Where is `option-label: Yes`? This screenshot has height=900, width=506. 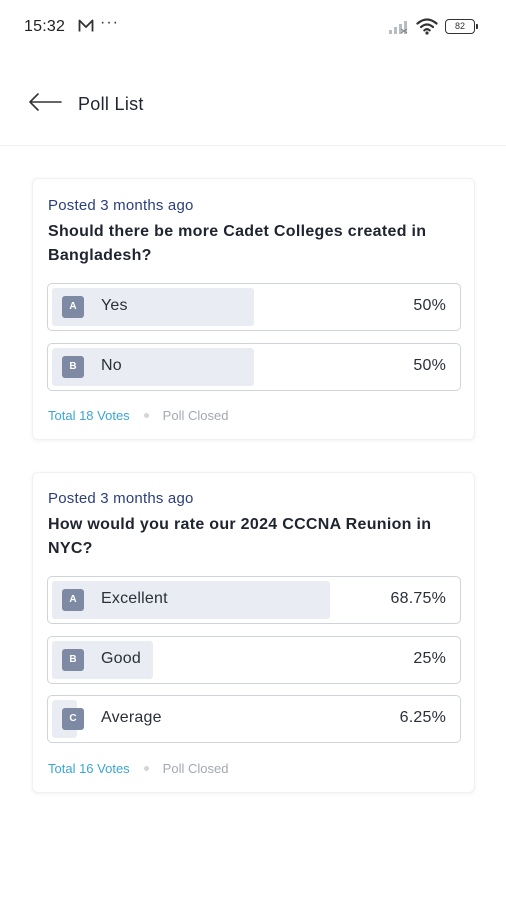
option-label: Yes is located at coordinates (114, 305).